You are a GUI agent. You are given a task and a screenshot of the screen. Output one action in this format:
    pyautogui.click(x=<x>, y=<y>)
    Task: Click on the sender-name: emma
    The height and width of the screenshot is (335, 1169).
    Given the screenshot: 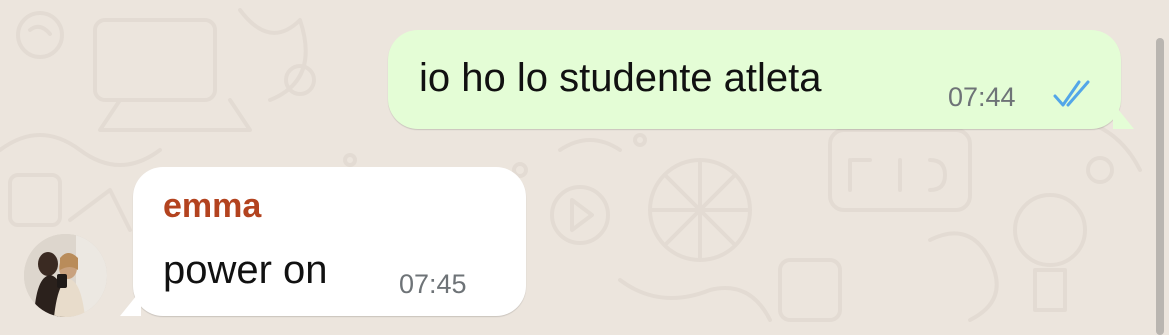 What is the action you would take?
    pyautogui.click(x=212, y=206)
    